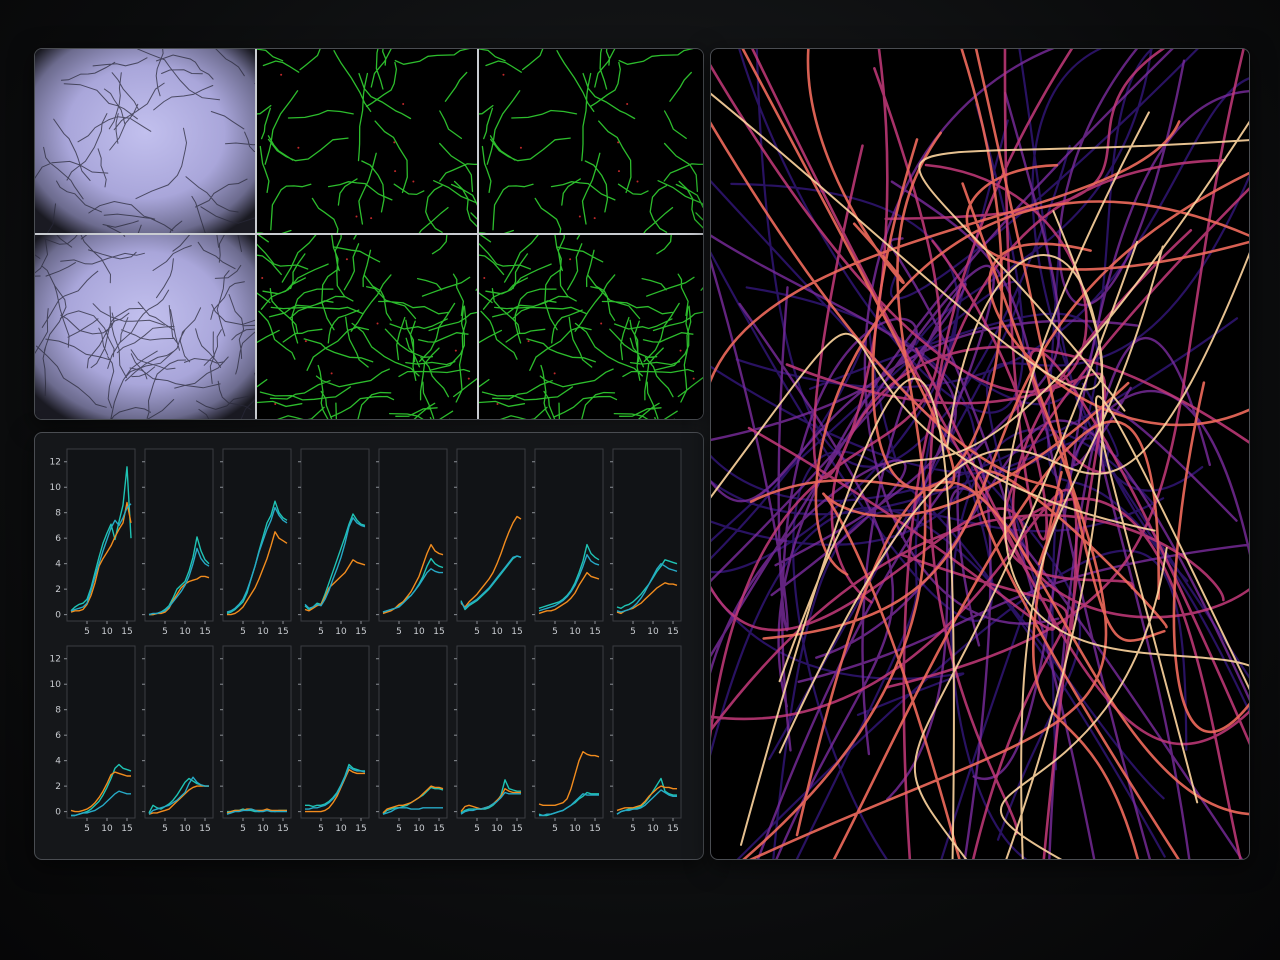 The width and height of the screenshot is (1280, 960). I want to click on subplot-12: 5 10 15, so click(334, 739).